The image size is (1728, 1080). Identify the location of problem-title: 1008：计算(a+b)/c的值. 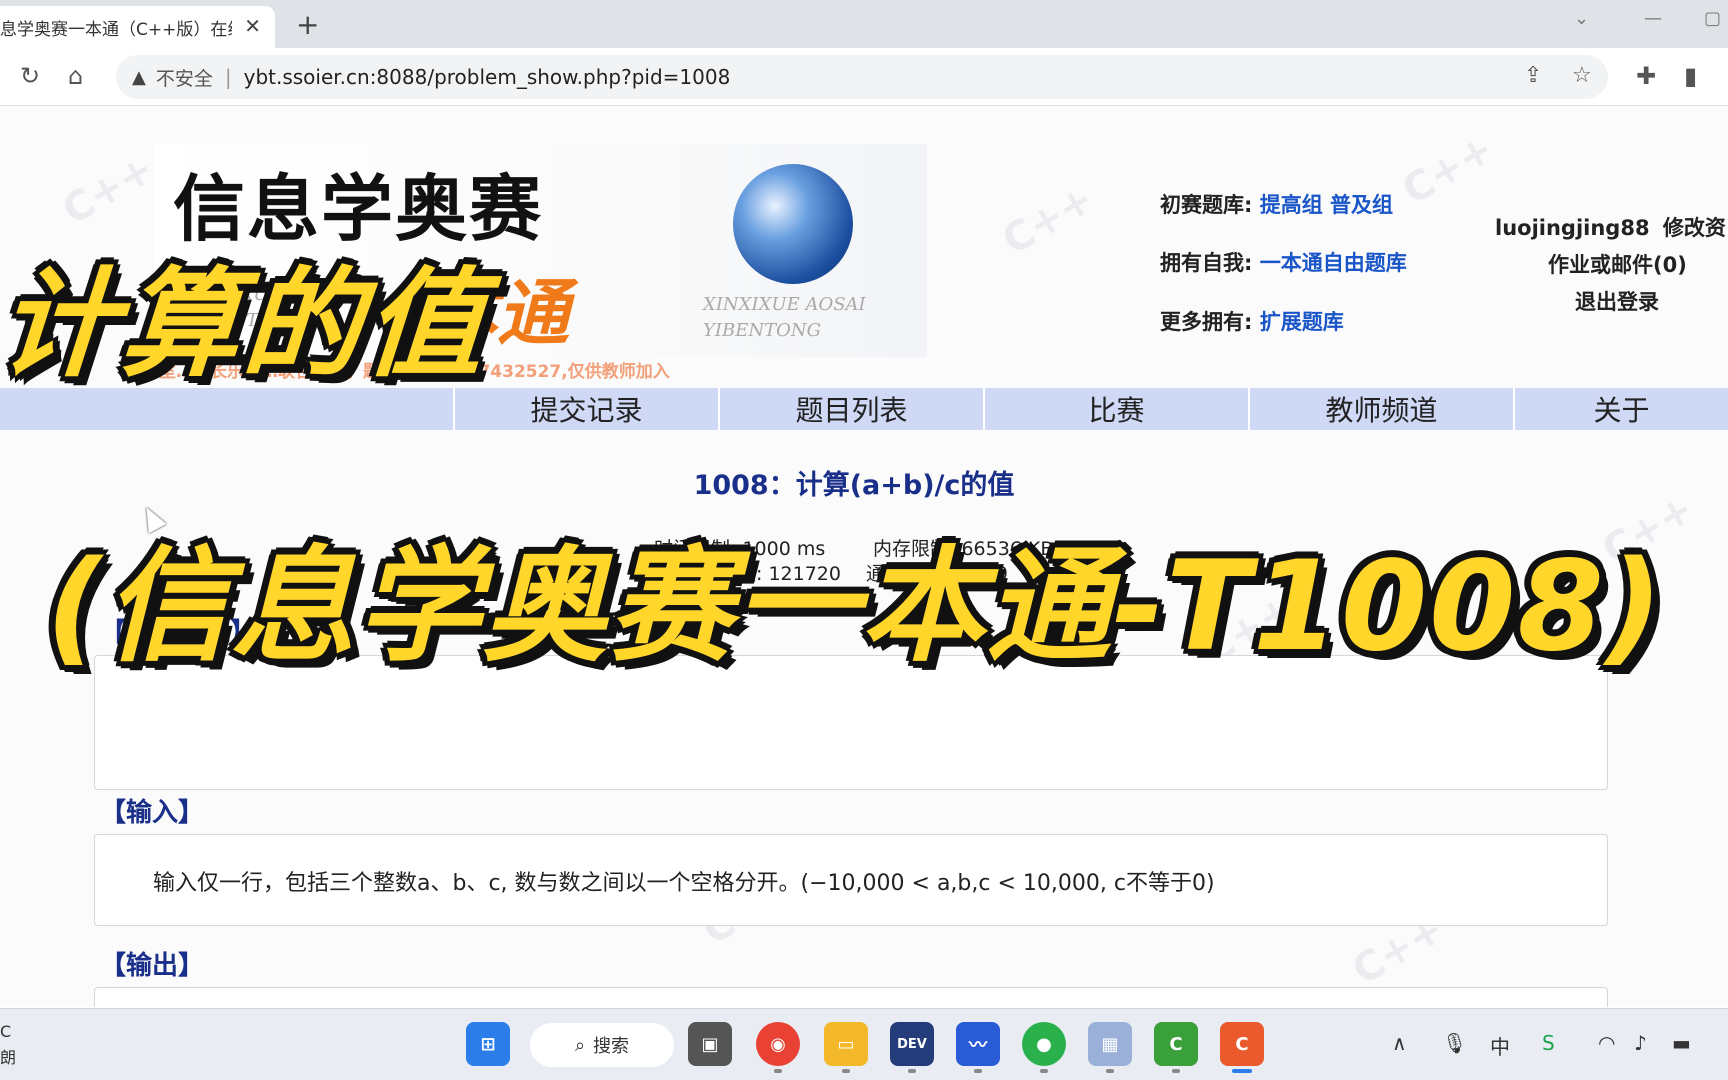
(854, 485).